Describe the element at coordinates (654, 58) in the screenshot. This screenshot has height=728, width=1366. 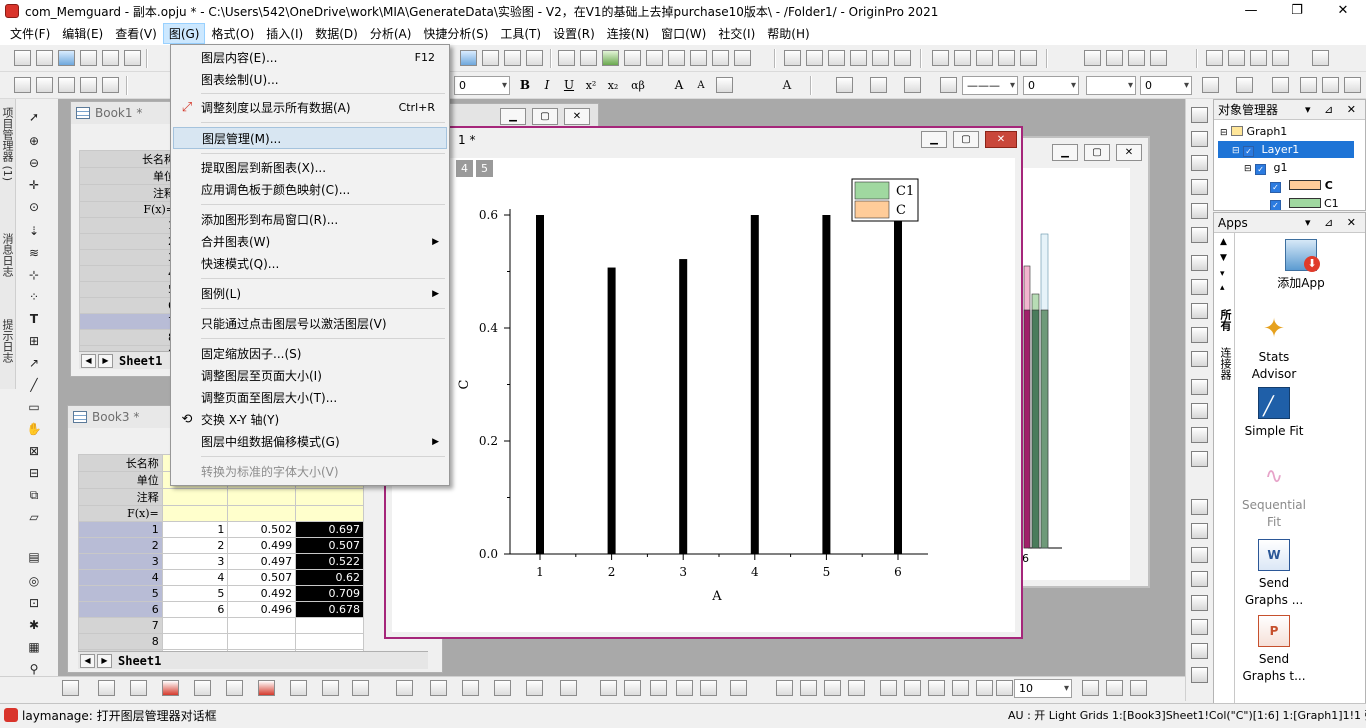
I see `zoom-icon` at that location.